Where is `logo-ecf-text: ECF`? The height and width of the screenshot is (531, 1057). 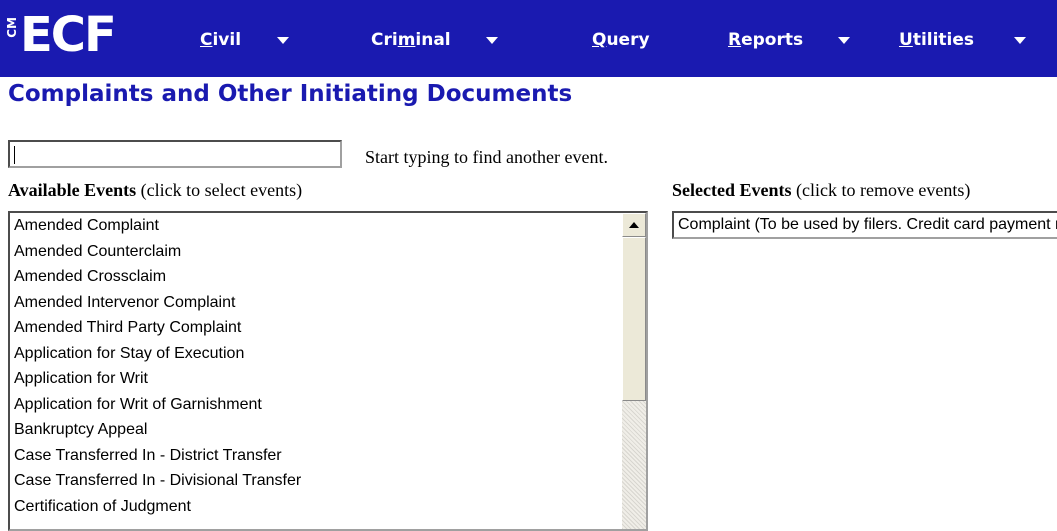
logo-ecf-text: ECF is located at coordinates (68, 35).